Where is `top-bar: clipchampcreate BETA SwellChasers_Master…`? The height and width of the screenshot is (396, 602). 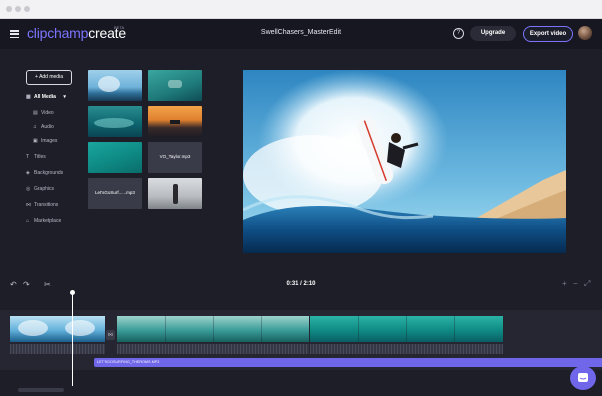
top-bar: clipchampcreate BETA SwellChasers_Master… is located at coordinates (301, 34).